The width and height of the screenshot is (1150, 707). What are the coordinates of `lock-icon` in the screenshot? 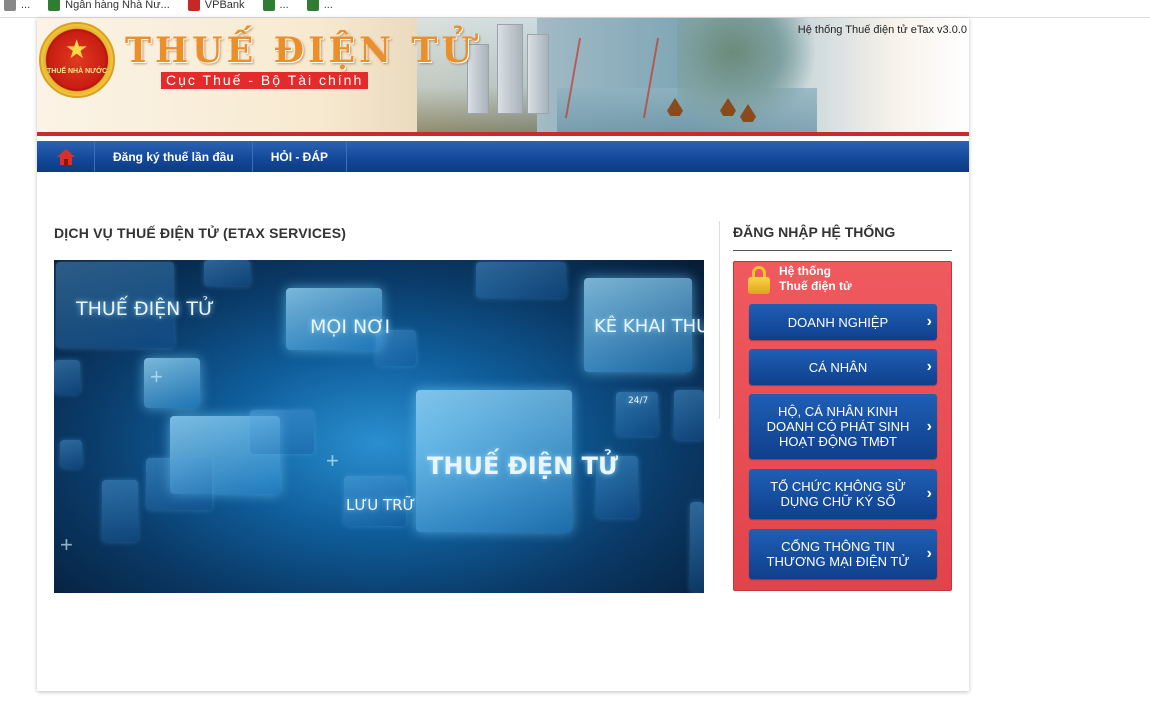 It's located at (759, 280).